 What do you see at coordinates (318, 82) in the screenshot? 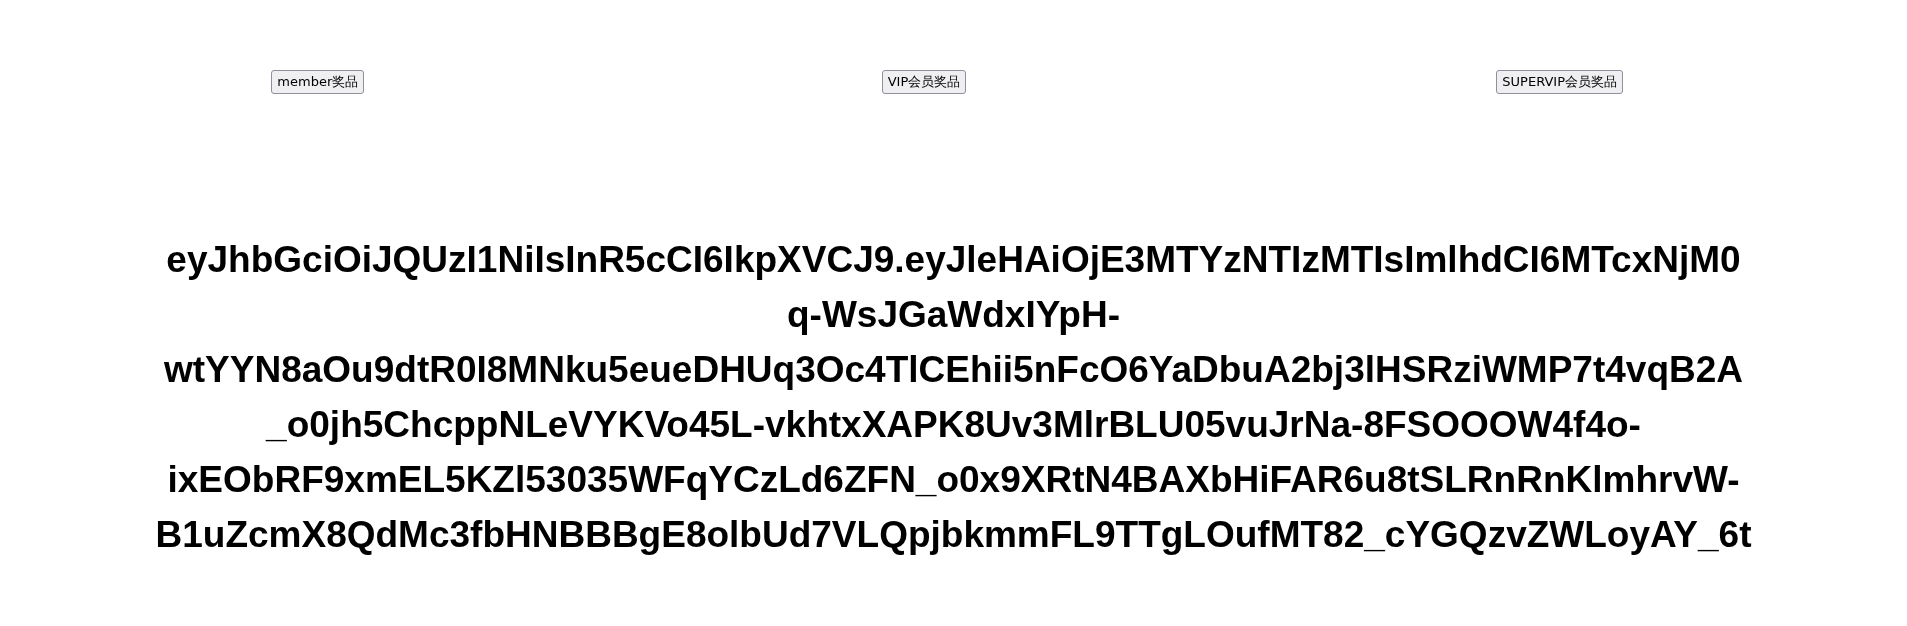
I see `prize-button: member奖品` at bounding box center [318, 82].